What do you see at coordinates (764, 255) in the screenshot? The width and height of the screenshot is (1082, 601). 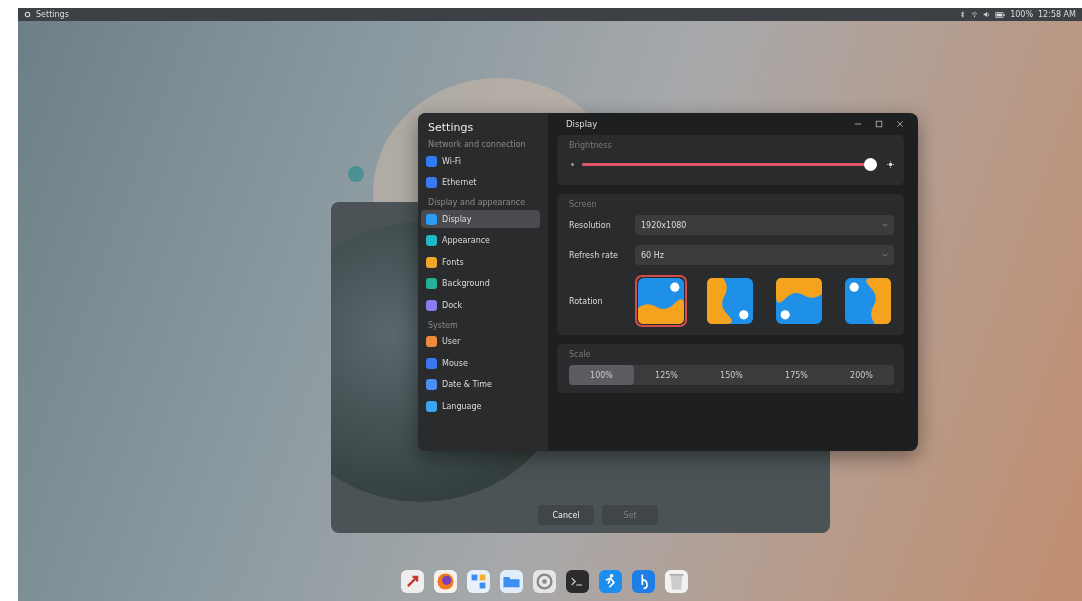 I see `refresh-rate-dropdown: 60 Hz` at bounding box center [764, 255].